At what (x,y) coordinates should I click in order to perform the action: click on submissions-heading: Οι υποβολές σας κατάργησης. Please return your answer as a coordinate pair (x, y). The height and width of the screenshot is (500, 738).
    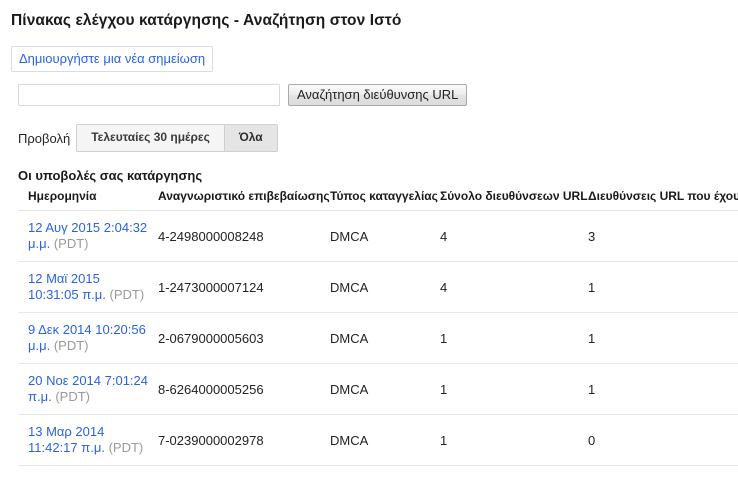
    Looking at the image, I should click on (110, 175).